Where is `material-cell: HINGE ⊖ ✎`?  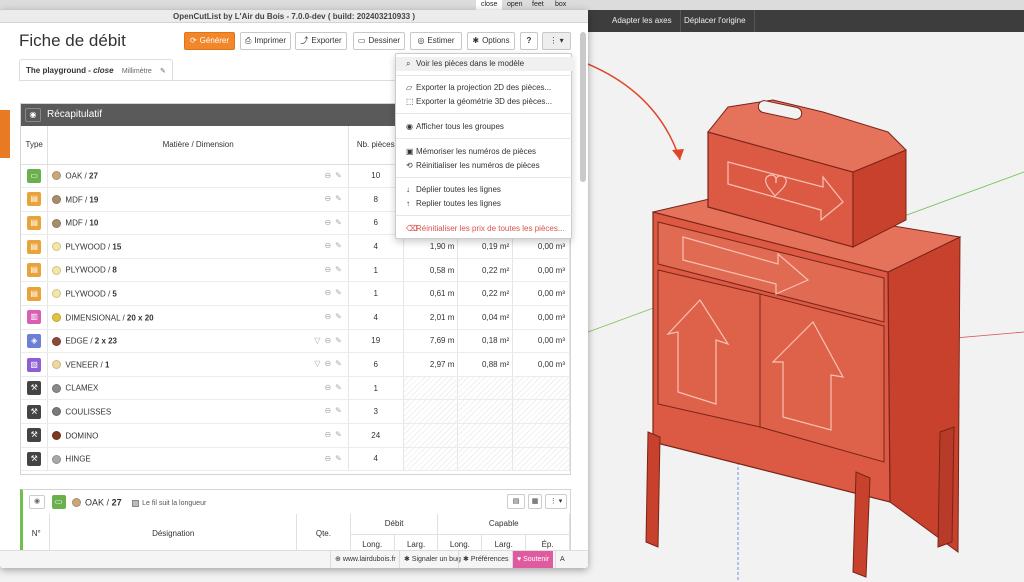 material-cell: HINGE ⊖ ✎ is located at coordinates (198, 459).